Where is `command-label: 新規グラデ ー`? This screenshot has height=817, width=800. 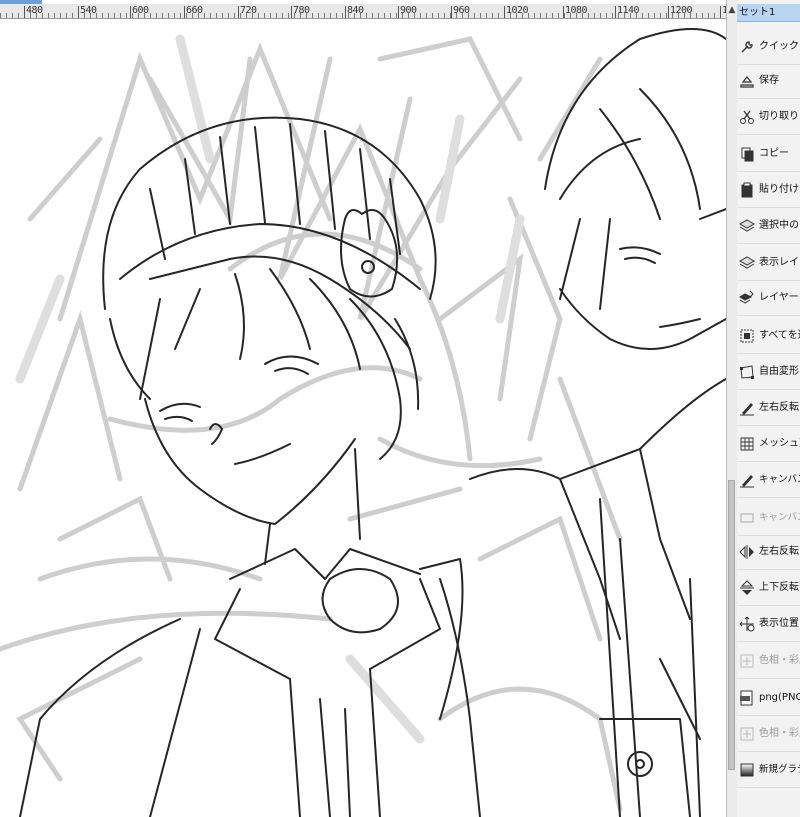 command-label: 新規グラデ ー is located at coordinates (779, 769).